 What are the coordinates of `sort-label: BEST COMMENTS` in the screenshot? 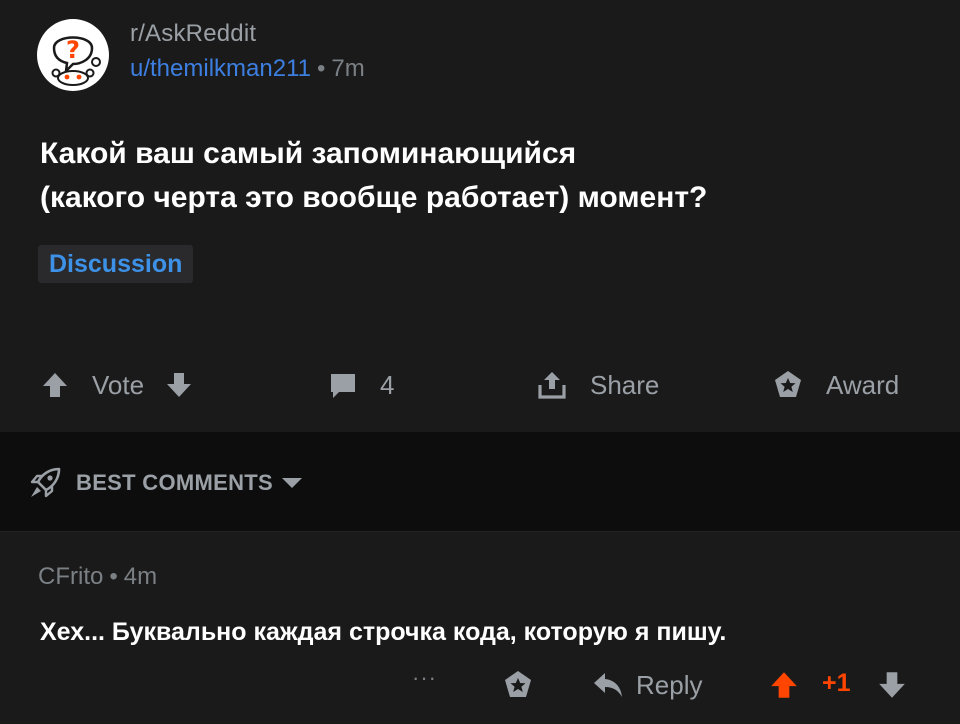 It's located at (175, 482).